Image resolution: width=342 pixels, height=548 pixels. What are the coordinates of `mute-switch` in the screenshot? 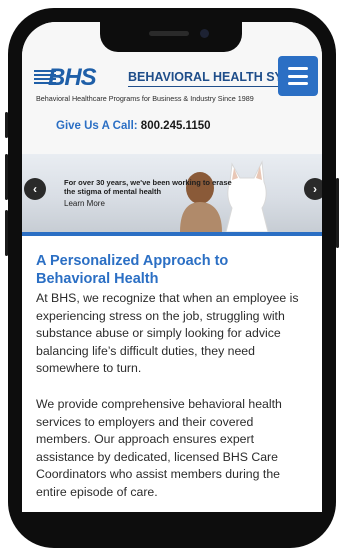 It's located at (6, 125).